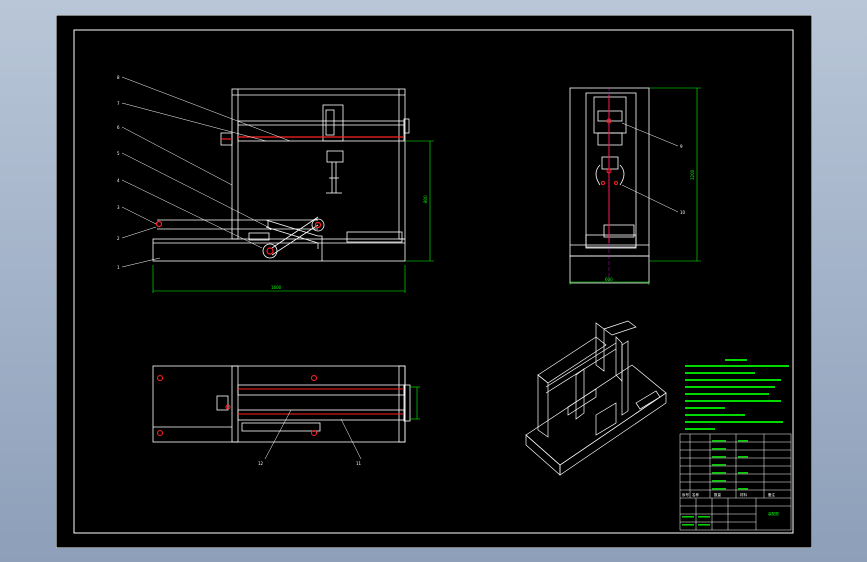 This screenshot has width=867, height=562. What do you see at coordinates (773, 513) in the screenshot?
I see `drawing-title: 装配图` at bounding box center [773, 513].